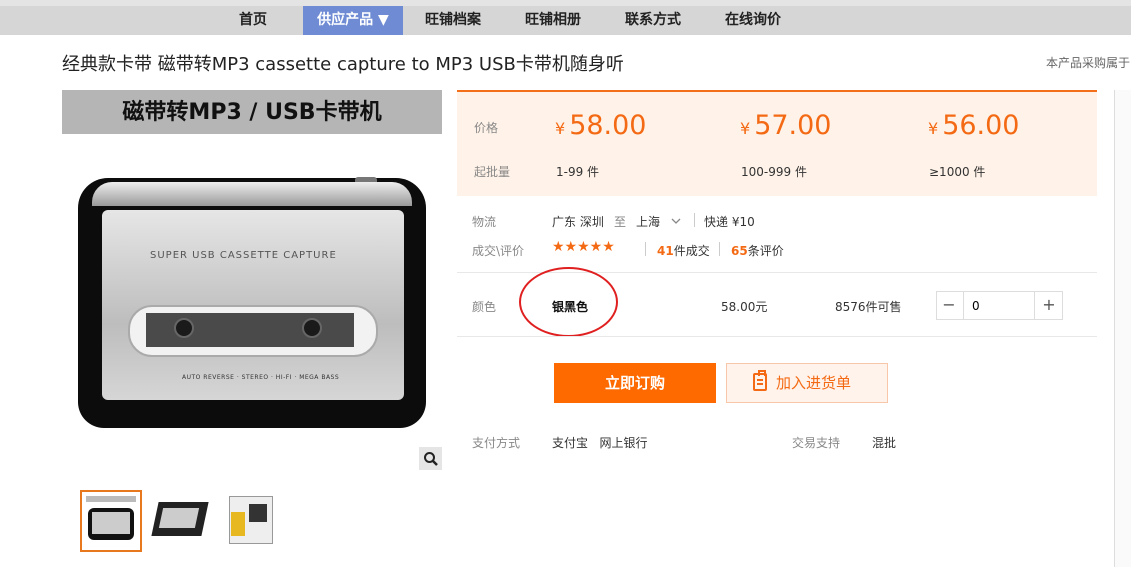 Image resolution: width=1131 pixels, height=567 pixels. What do you see at coordinates (583, 247) in the screenshot?
I see `rating-stars: ★★★★★` at bounding box center [583, 247].